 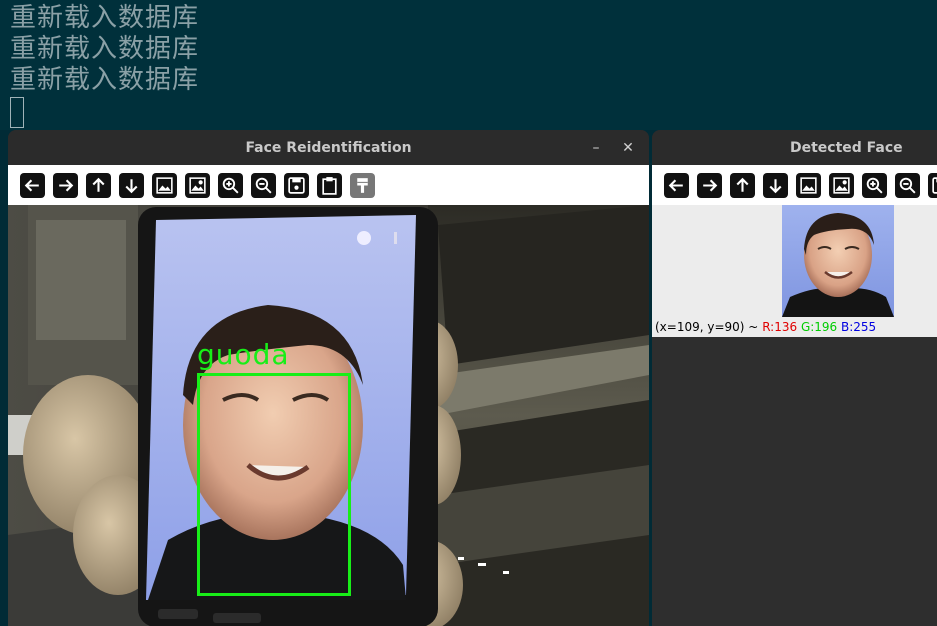 What do you see at coordinates (846, 147) in the screenshot?
I see `window-title: Detected Face` at bounding box center [846, 147].